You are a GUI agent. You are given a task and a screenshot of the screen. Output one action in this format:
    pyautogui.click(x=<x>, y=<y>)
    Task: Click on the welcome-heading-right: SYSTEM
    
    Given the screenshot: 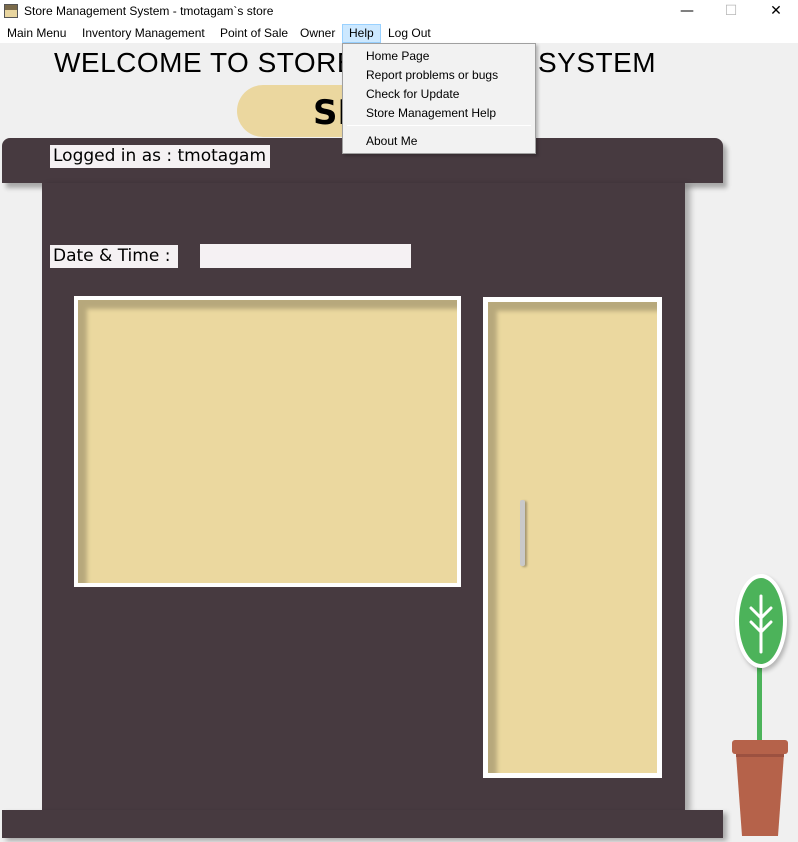 What is the action you would take?
    pyautogui.click(x=597, y=62)
    